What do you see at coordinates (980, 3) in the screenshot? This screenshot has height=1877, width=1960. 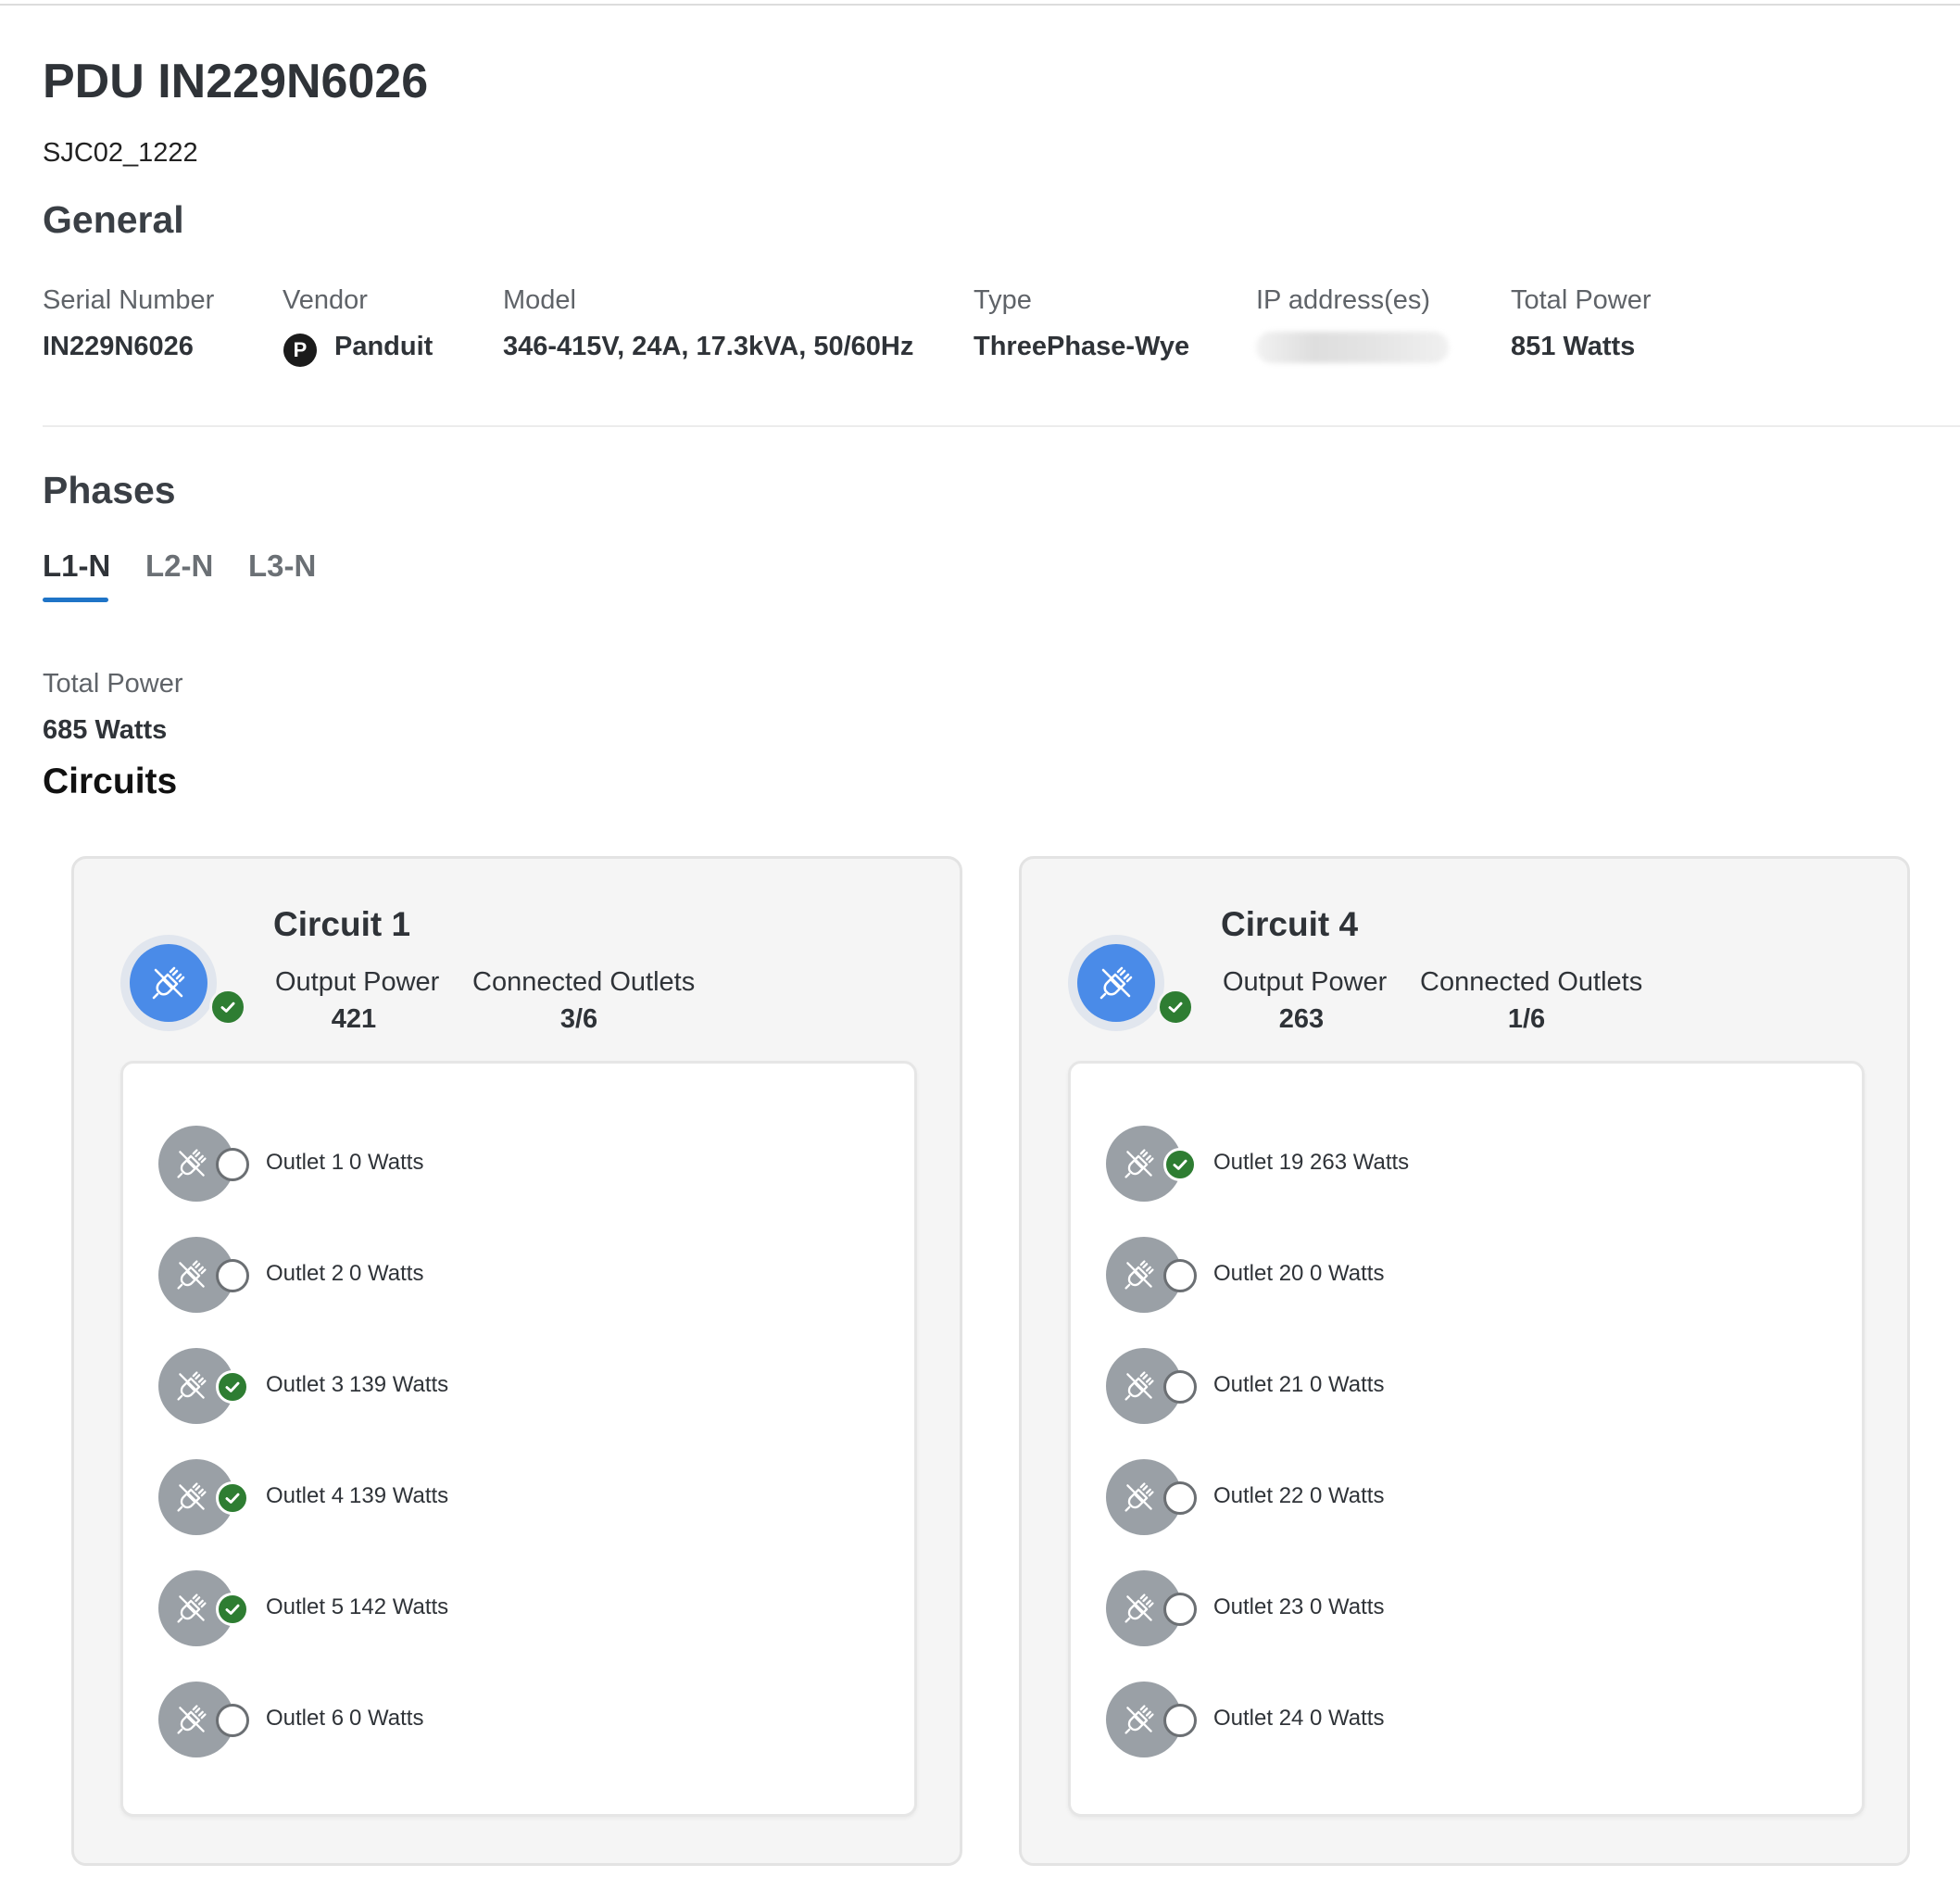 I see `top-border` at bounding box center [980, 3].